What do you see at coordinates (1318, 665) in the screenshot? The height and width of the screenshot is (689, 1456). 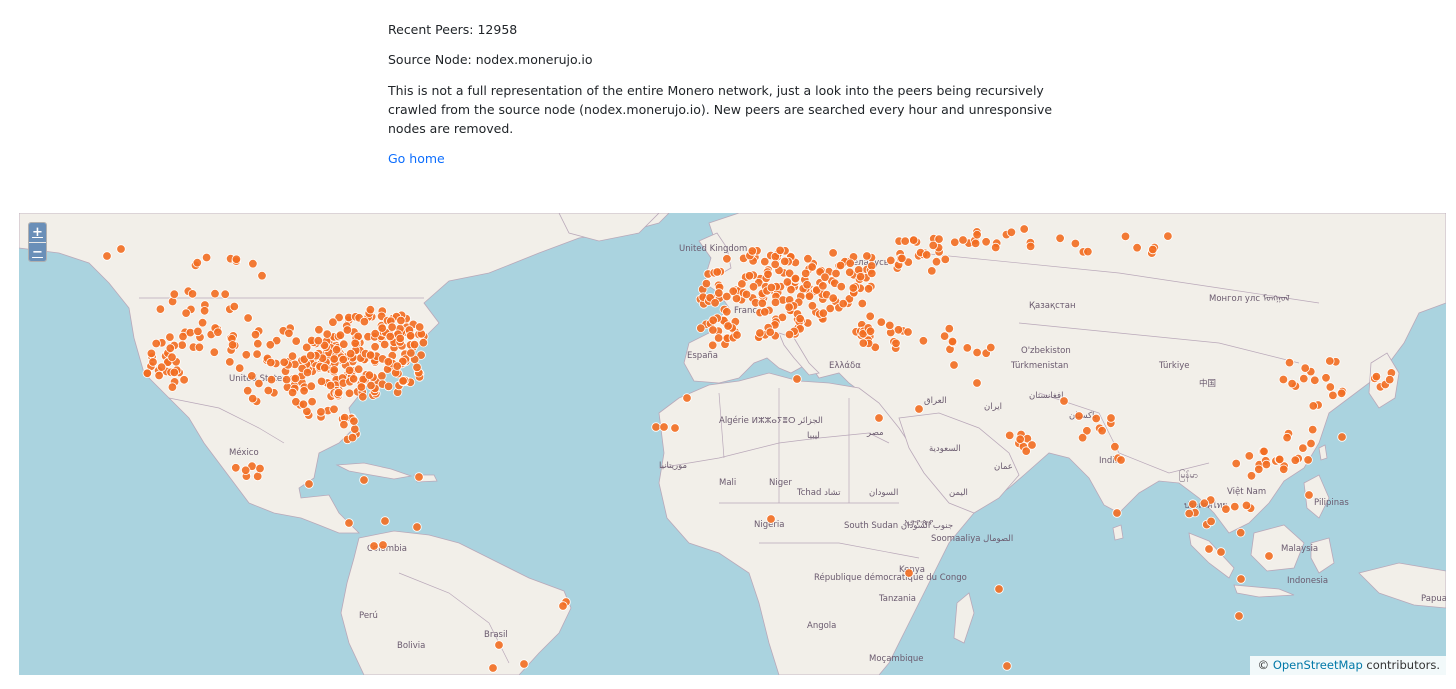 I see `openstreetmap-link: OpenStreetMap` at bounding box center [1318, 665].